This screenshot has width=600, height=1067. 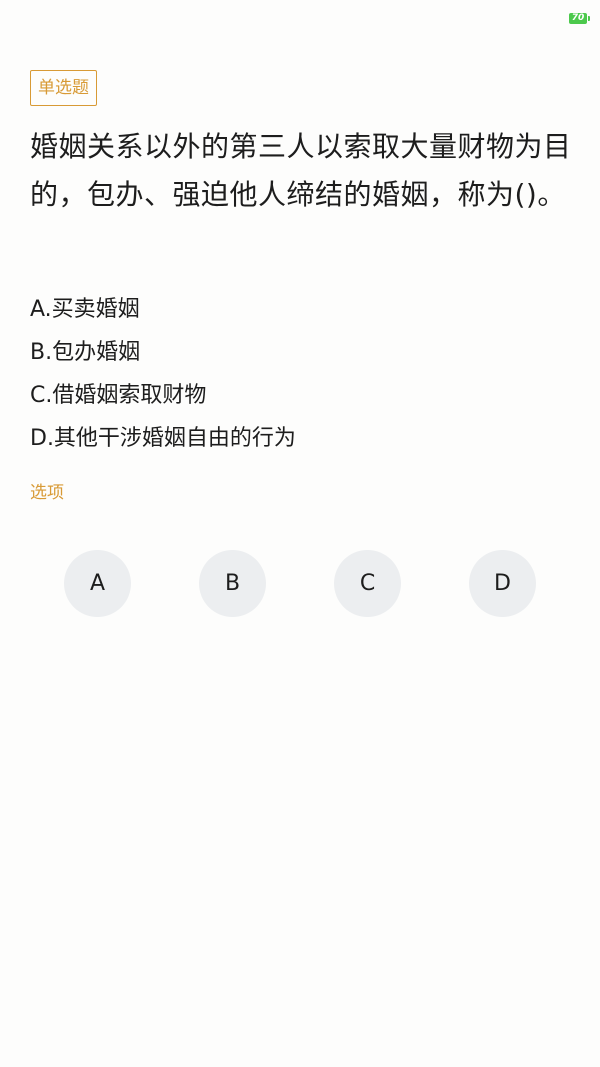 What do you see at coordinates (502, 583) in the screenshot?
I see `answer-button-d: D` at bounding box center [502, 583].